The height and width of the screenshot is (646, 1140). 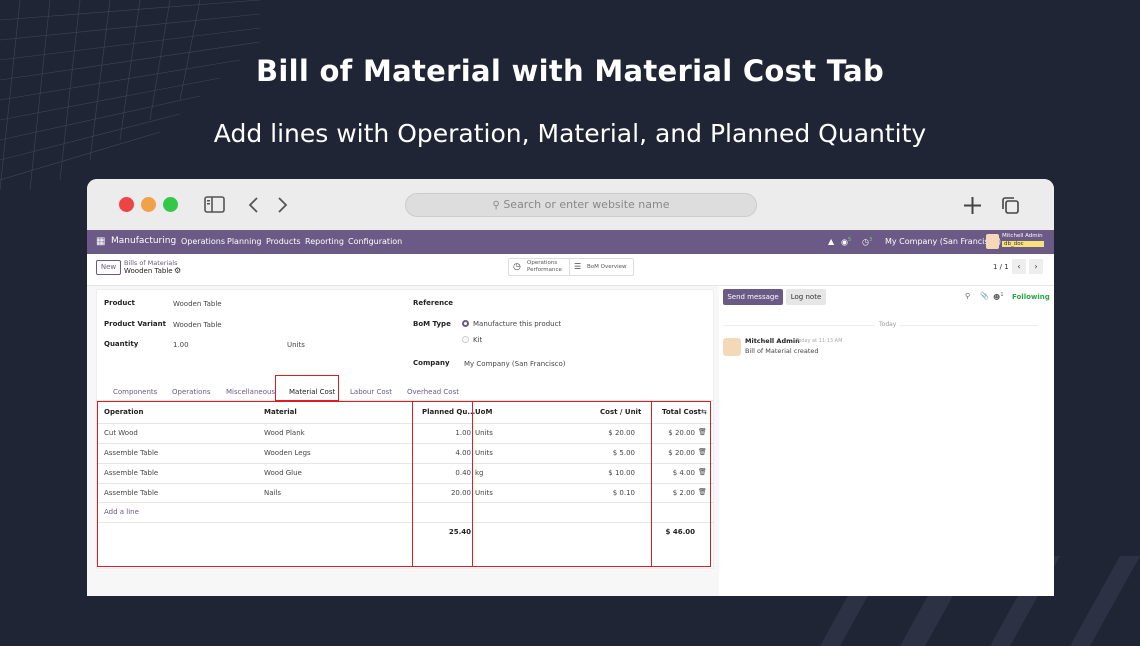 I want to click on grid-decoration, so click(x=130, y=95).